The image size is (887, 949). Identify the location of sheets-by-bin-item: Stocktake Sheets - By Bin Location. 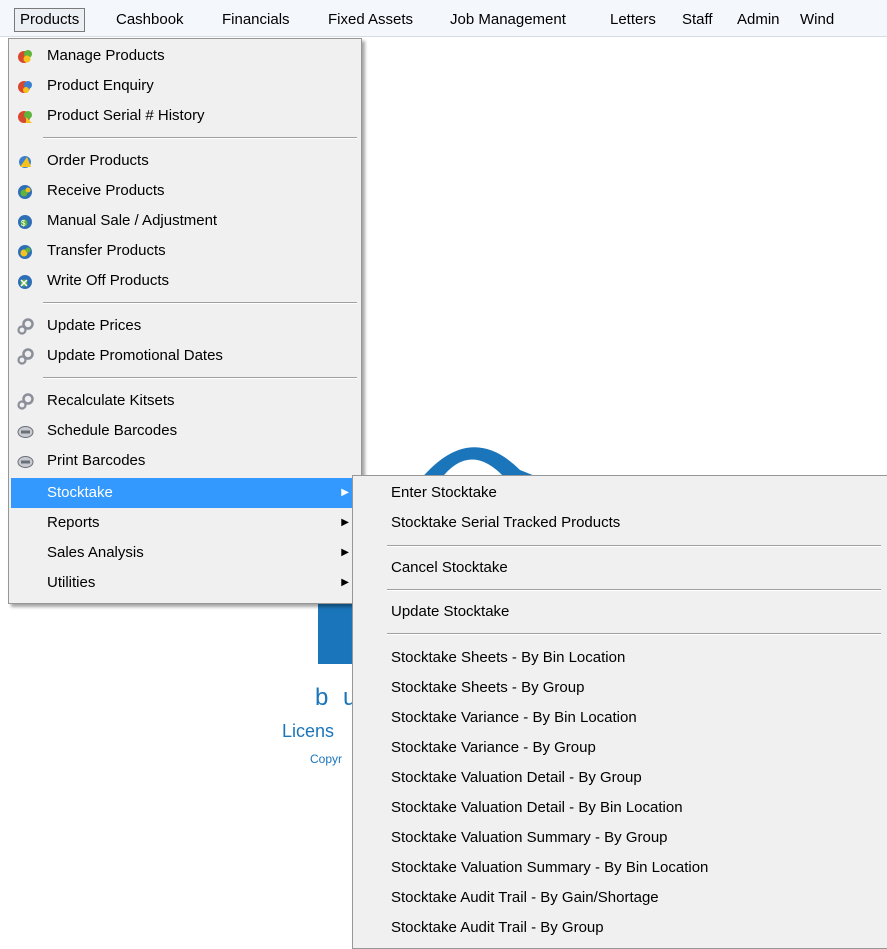
(620, 658).